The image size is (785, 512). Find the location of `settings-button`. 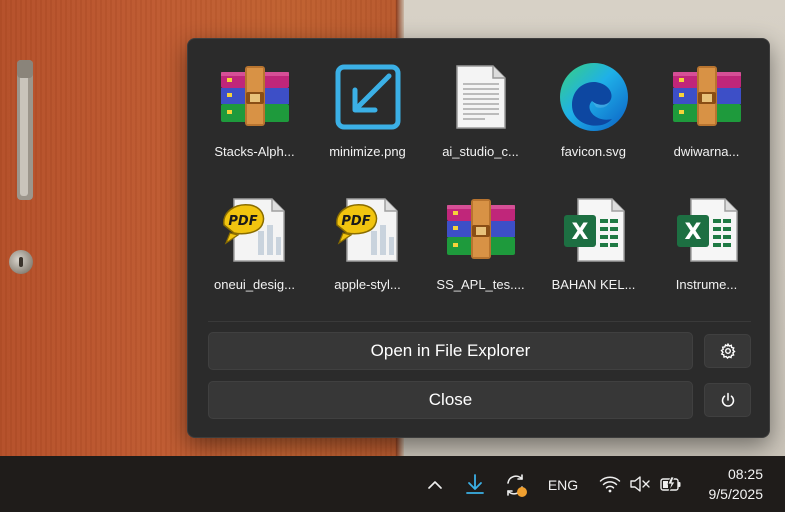

settings-button is located at coordinates (727, 351).